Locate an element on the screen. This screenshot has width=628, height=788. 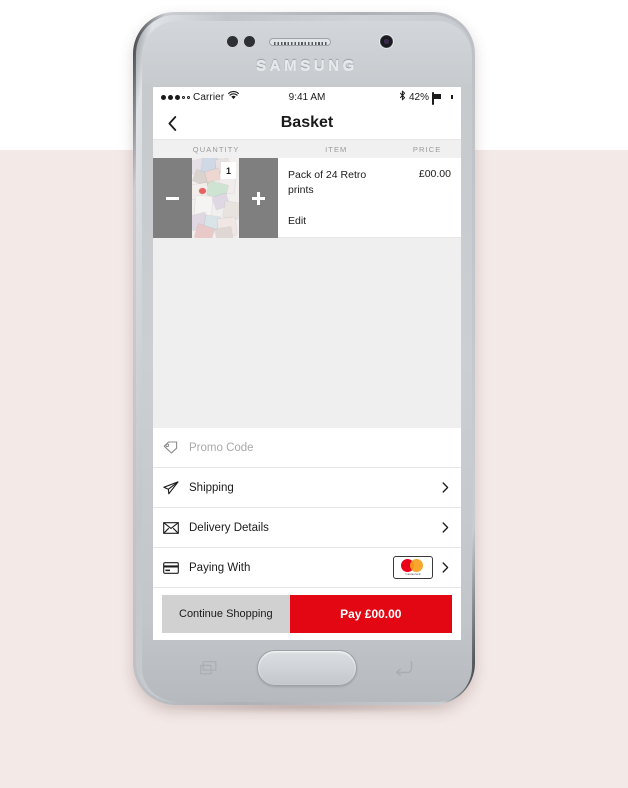
minus-icon is located at coordinates (172, 198).